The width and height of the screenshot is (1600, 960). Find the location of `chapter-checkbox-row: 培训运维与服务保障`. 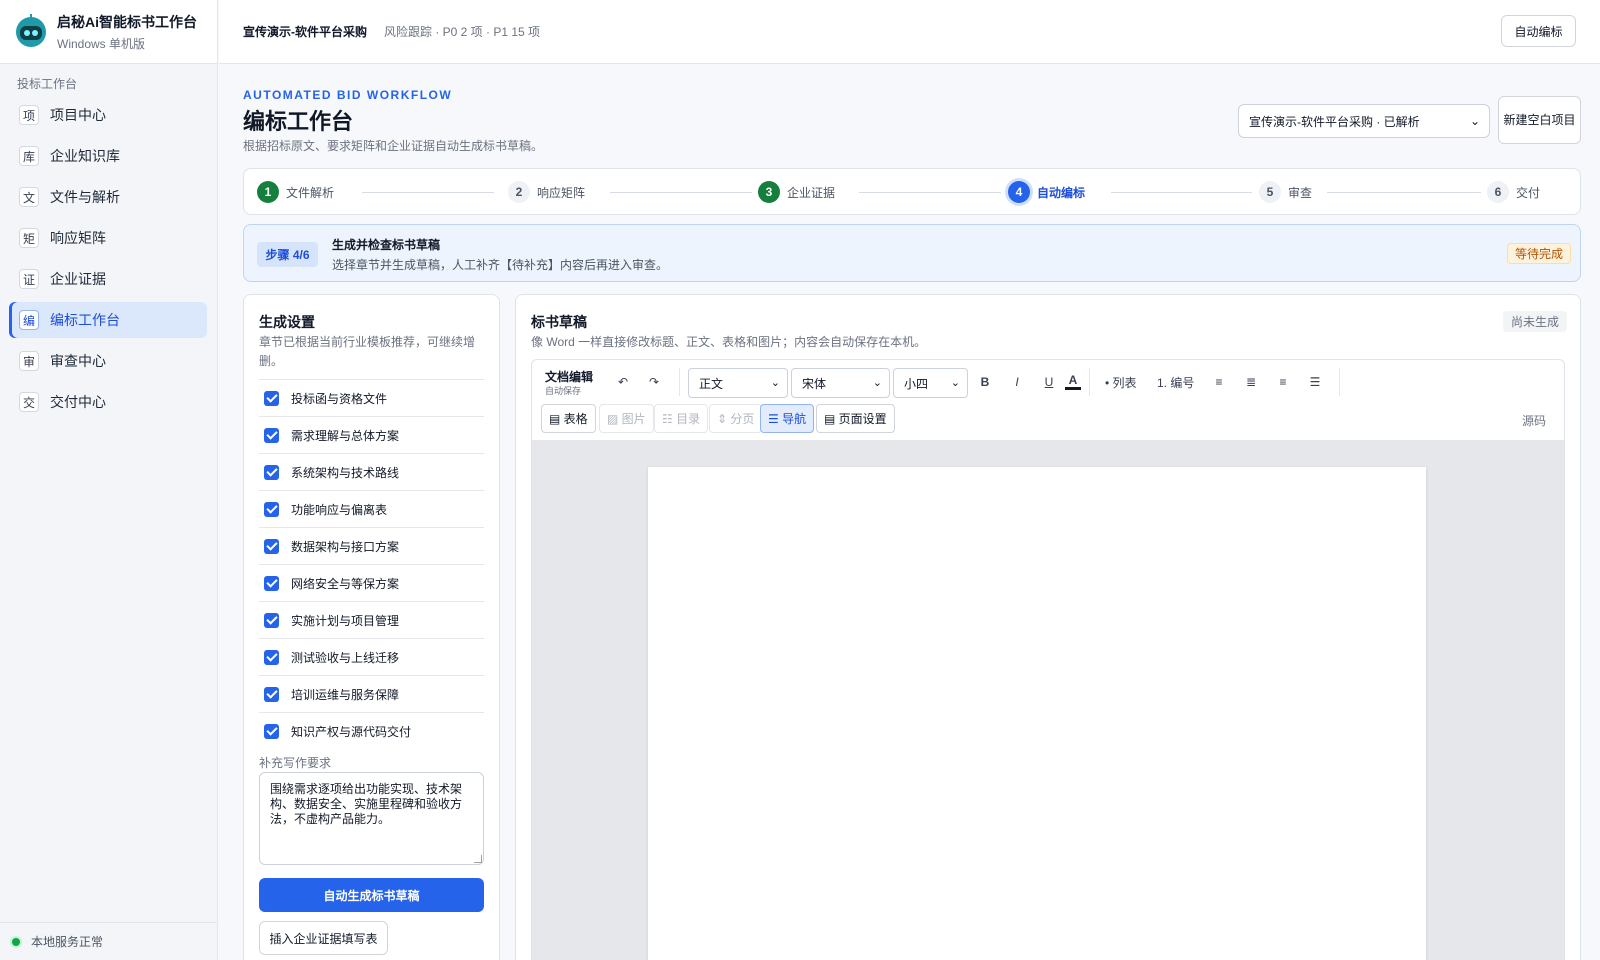

chapter-checkbox-row: 培训运维与服务保障 is located at coordinates (371, 694).